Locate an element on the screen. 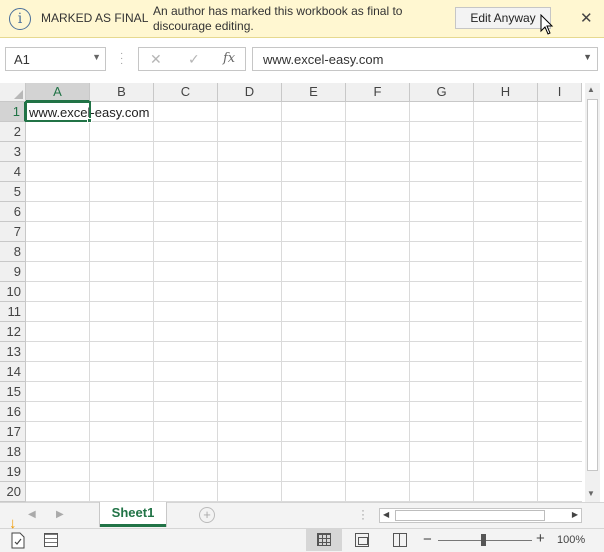 This screenshot has height=552, width=604. column-header-g: G is located at coordinates (442, 92).